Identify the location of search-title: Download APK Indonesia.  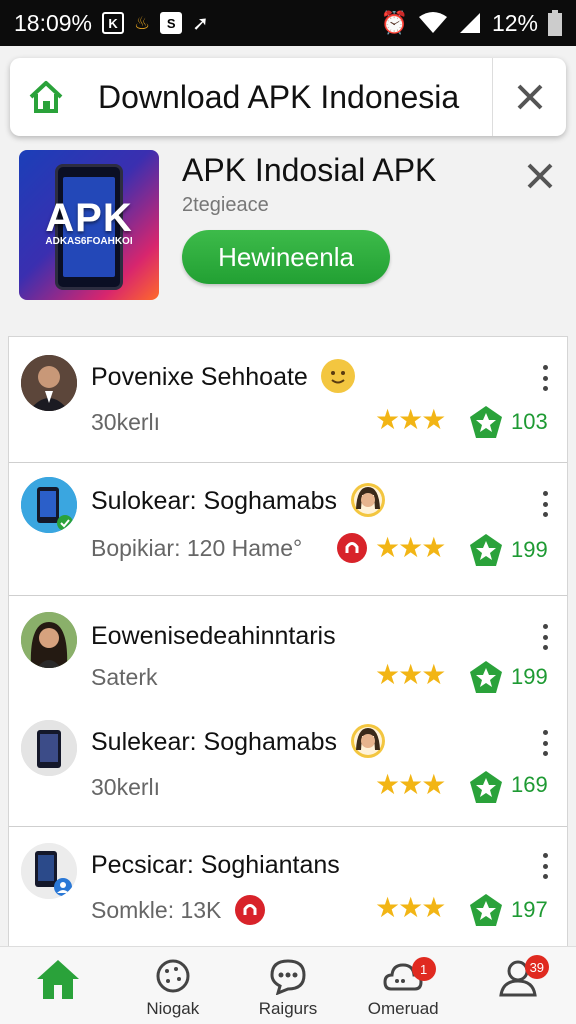
(287, 97).